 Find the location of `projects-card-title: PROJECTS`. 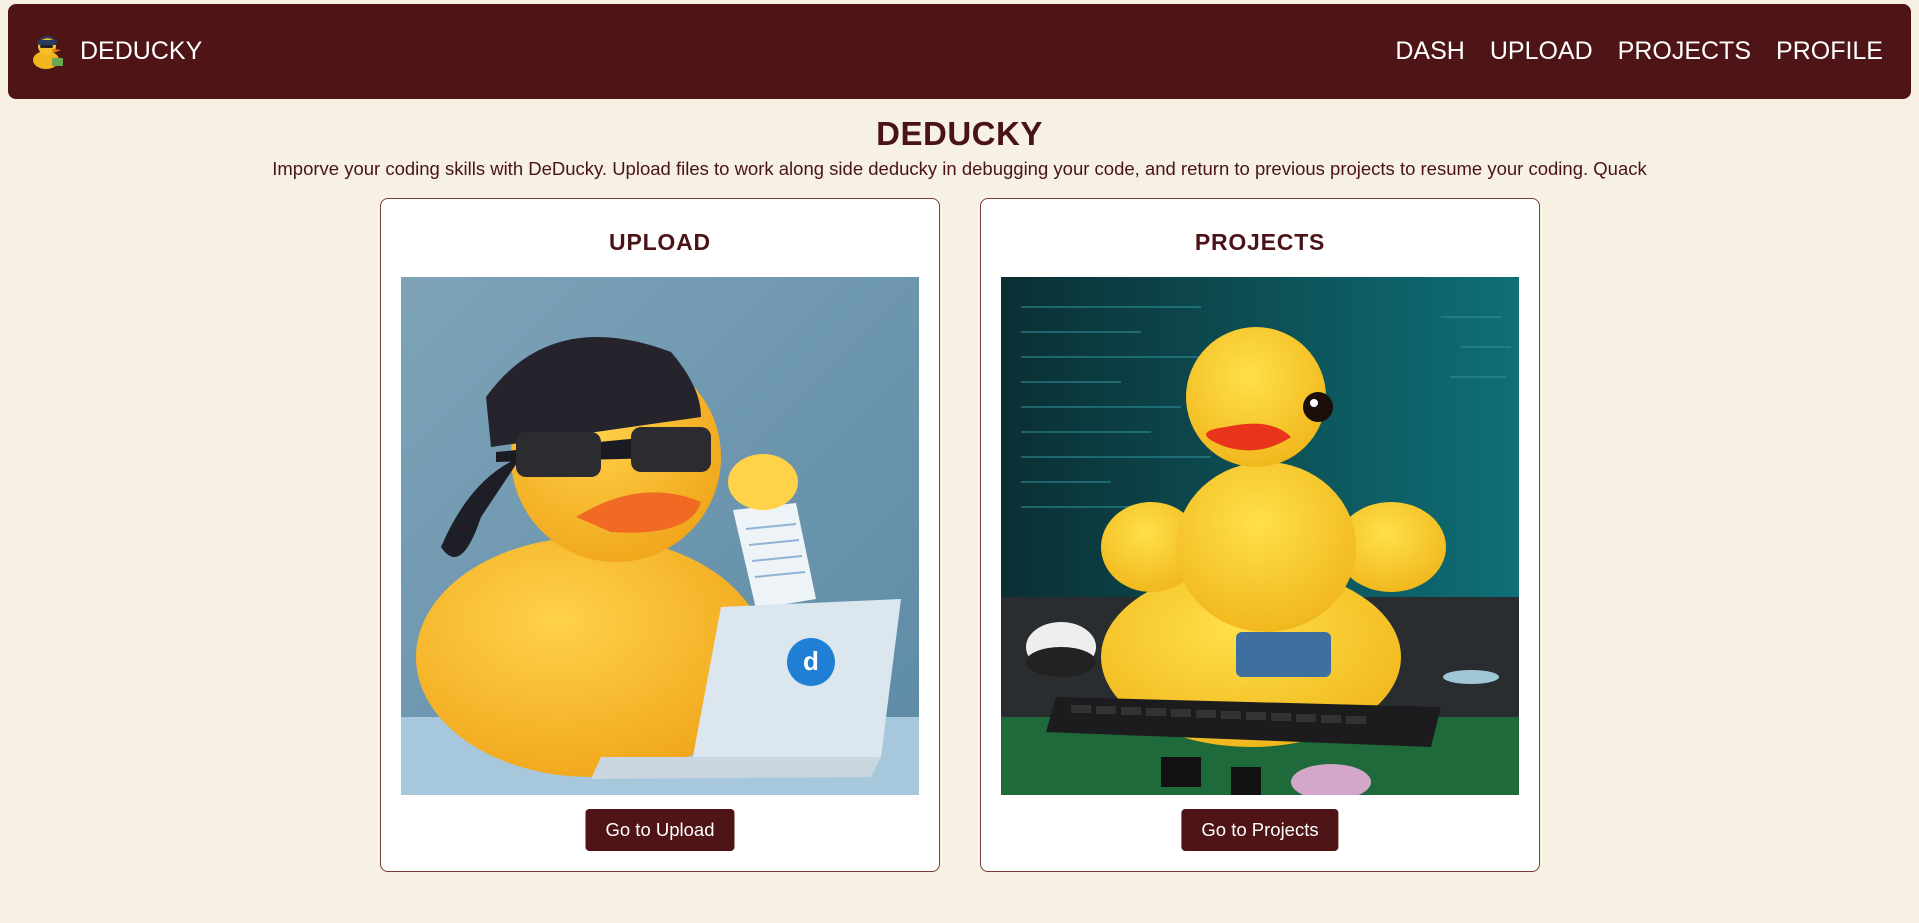

projects-card-title: PROJECTS is located at coordinates (1260, 242).